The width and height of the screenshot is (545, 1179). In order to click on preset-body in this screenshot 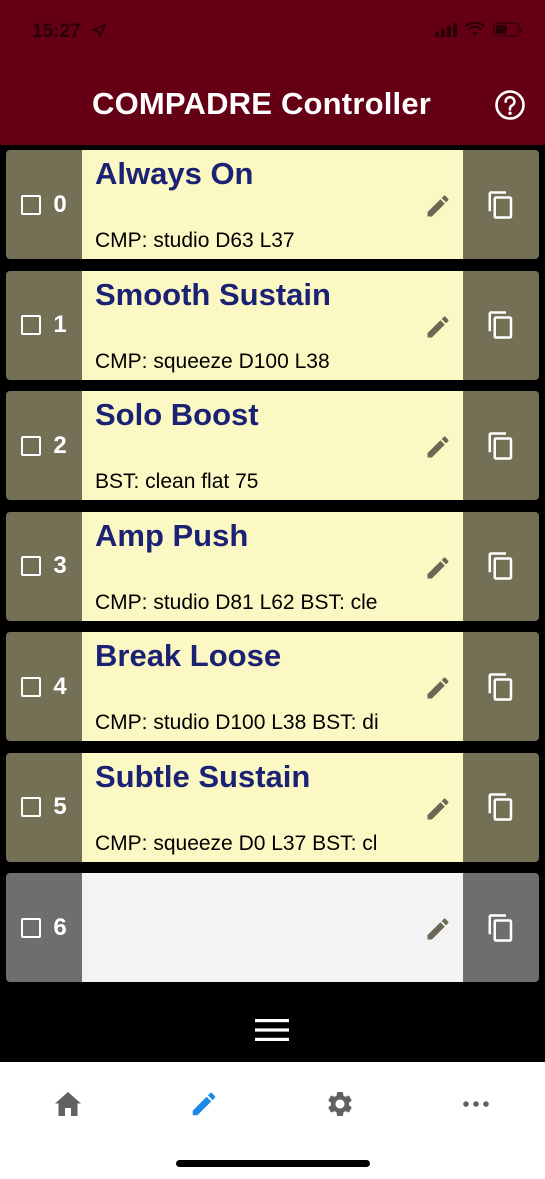, I will do `click(272, 927)`.